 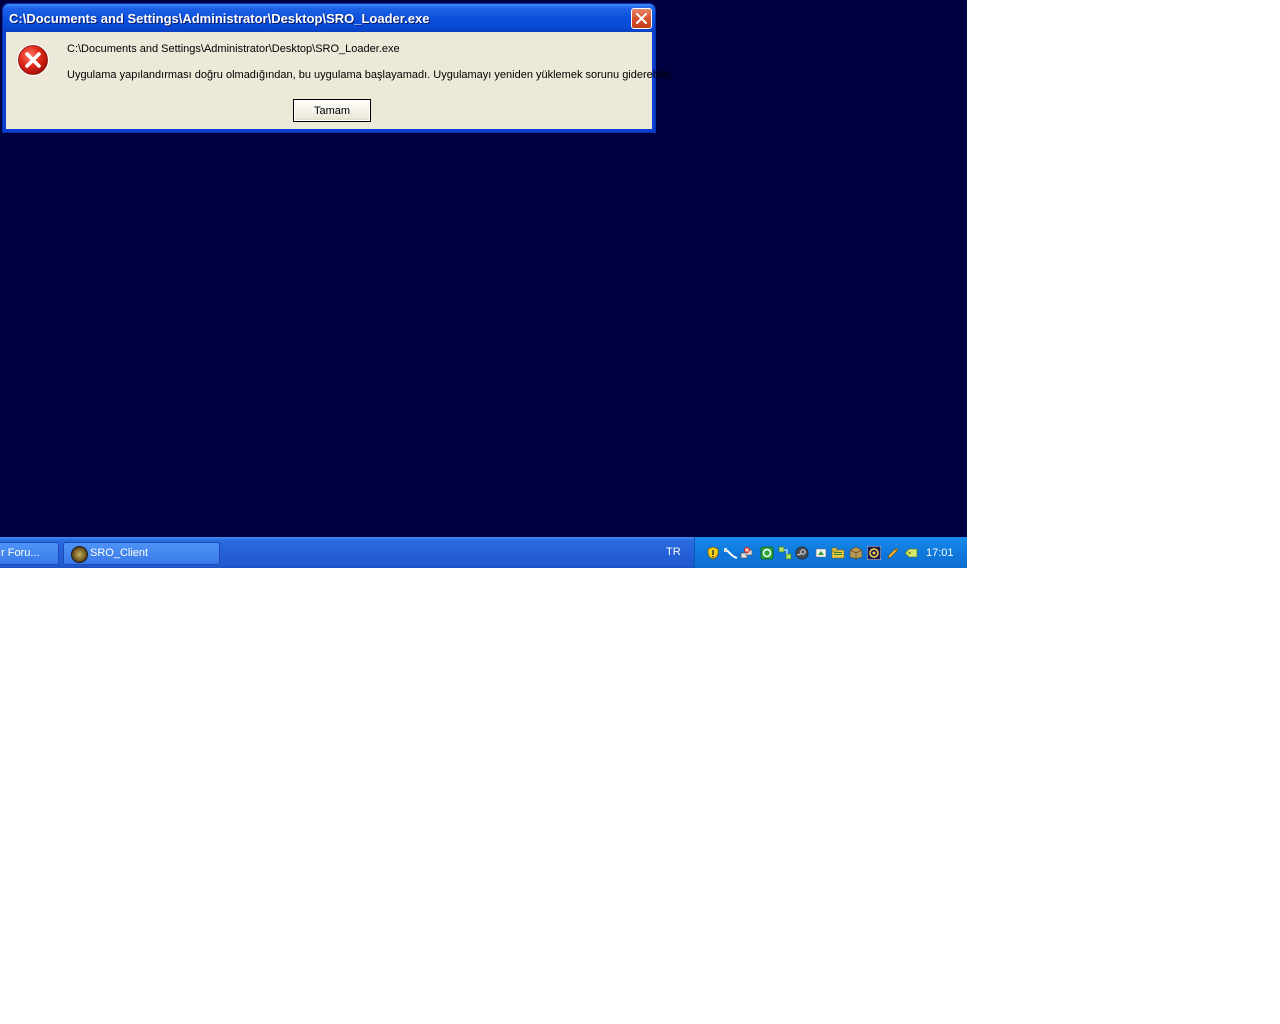 I want to click on media-icon, so click(x=874, y=553).